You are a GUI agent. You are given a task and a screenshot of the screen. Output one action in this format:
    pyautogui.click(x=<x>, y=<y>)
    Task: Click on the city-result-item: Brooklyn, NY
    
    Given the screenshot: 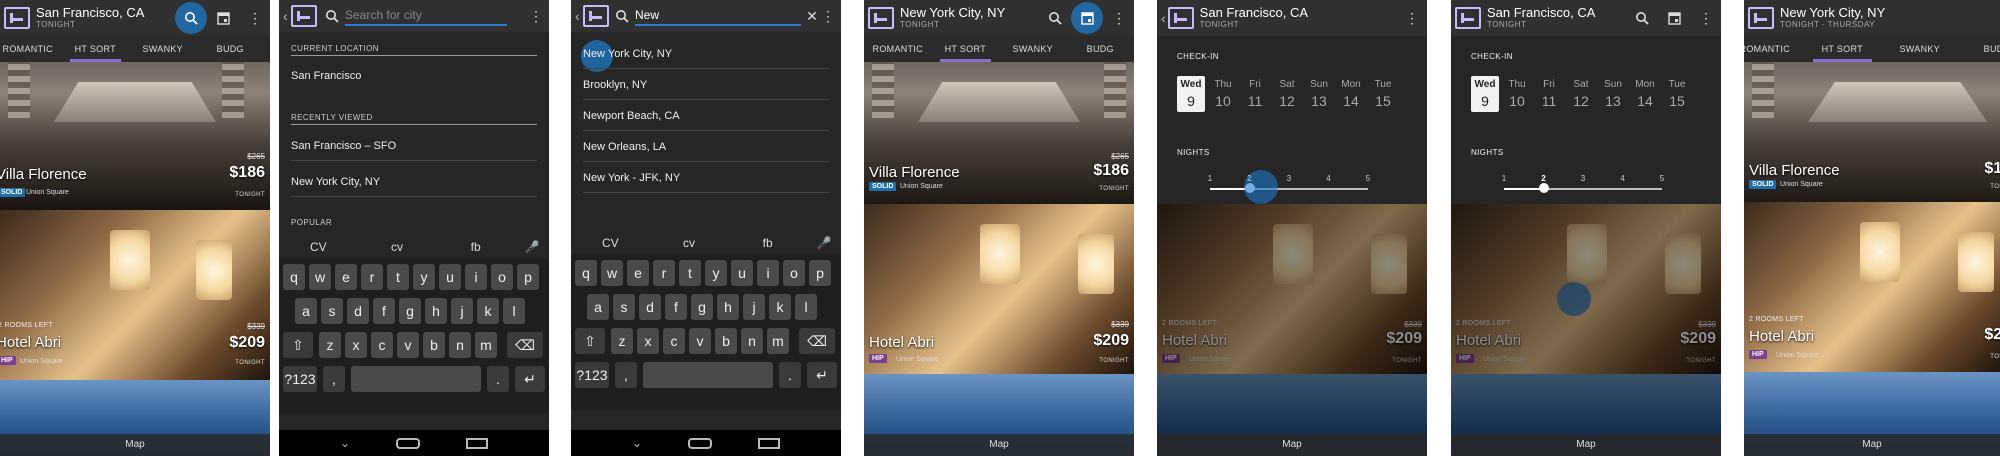 What is the action you would take?
    pyautogui.click(x=706, y=85)
    